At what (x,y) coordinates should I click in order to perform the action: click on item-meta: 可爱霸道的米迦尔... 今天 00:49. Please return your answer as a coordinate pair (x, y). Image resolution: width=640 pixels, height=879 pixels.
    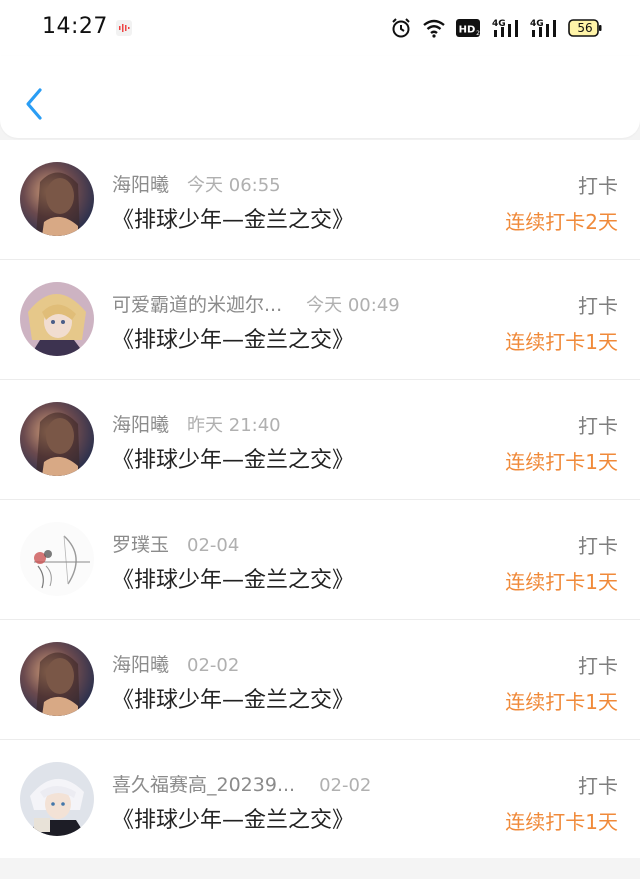
    Looking at the image, I should click on (256, 303).